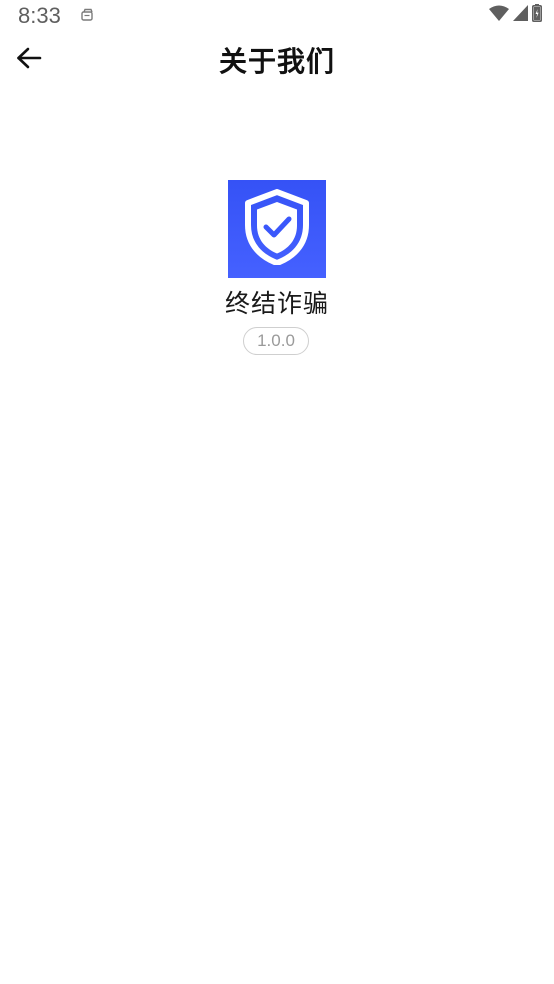 The image size is (554, 984). What do you see at coordinates (87, 14) in the screenshot?
I see `notification-icon` at bounding box center [87, 14].